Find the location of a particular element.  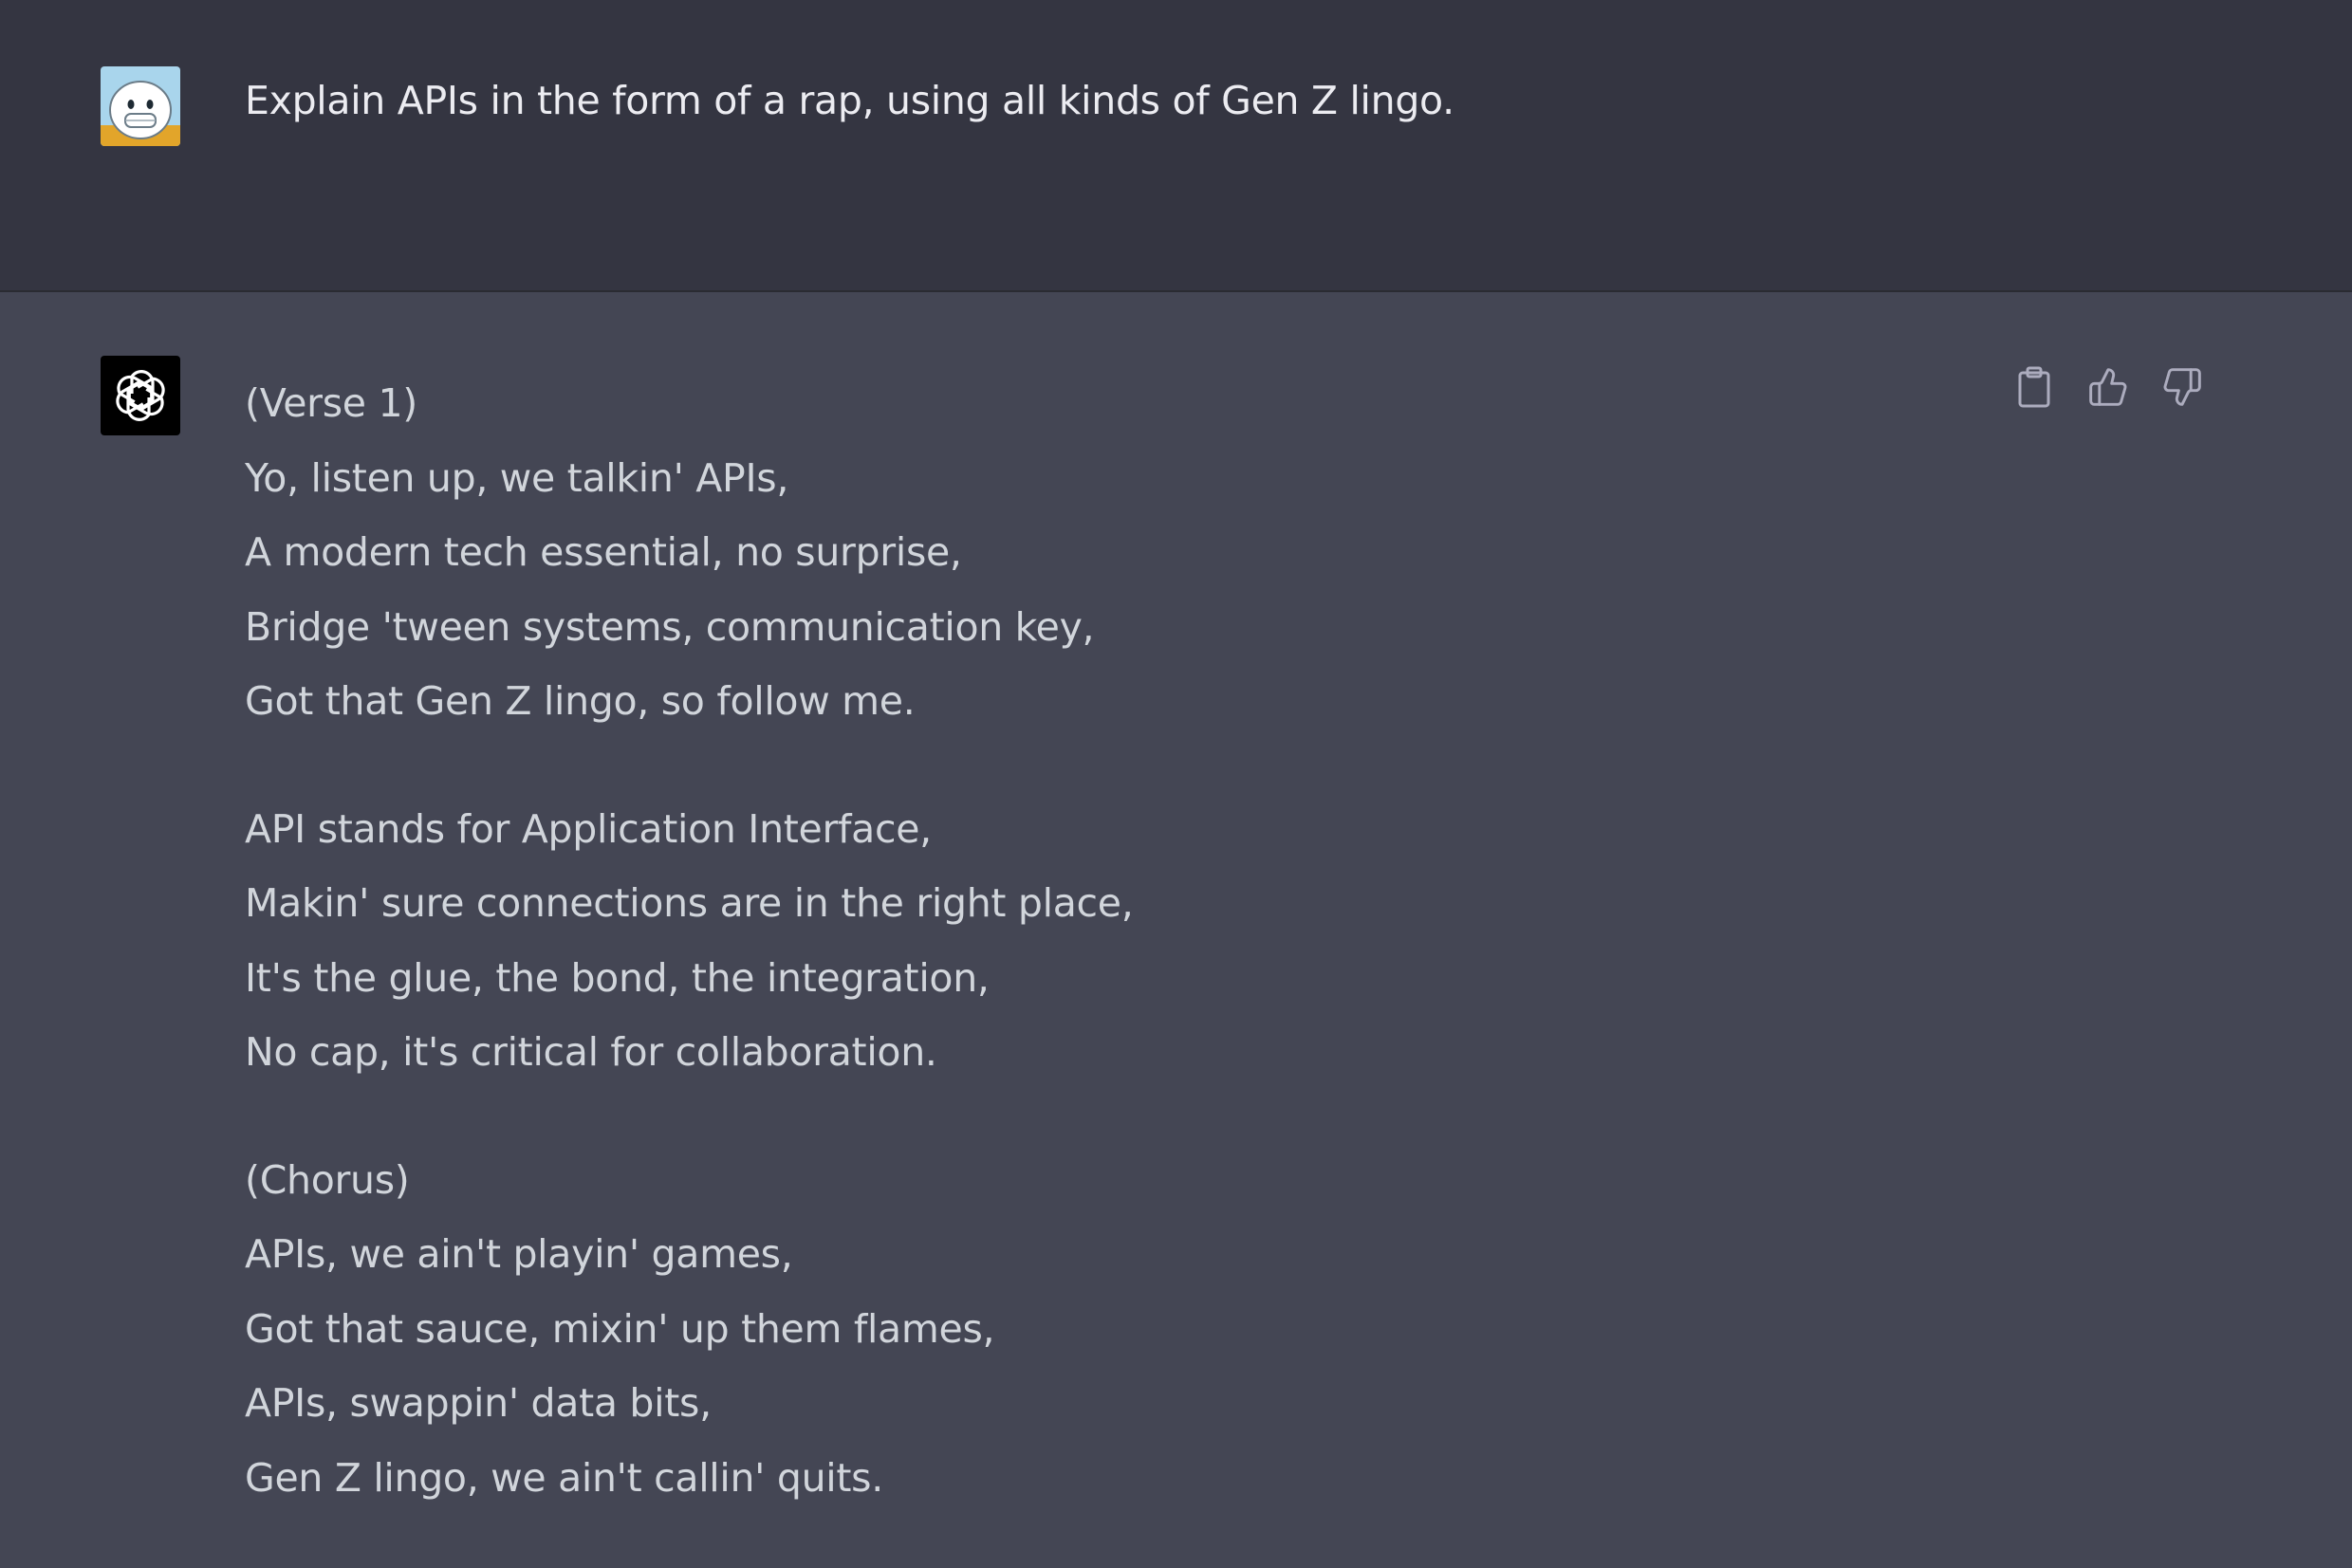

thumbs-down-icon is located at coordinates (2182, 387).